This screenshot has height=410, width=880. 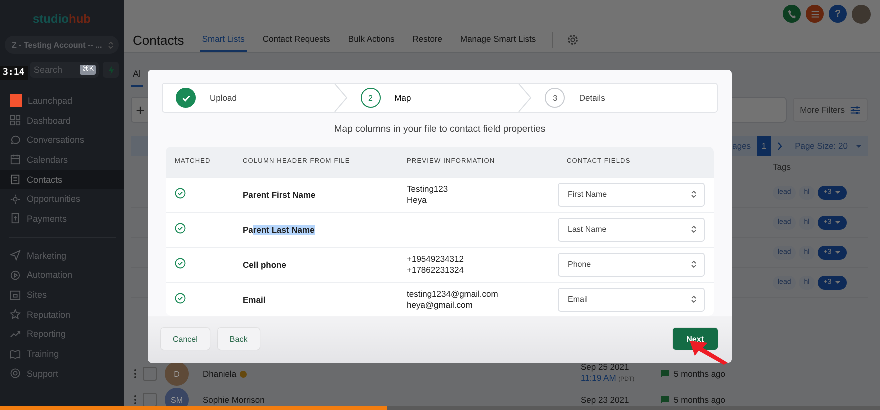 I want to click on page-size-dropdown: Page Size: 20, so click(x=828, y=146).